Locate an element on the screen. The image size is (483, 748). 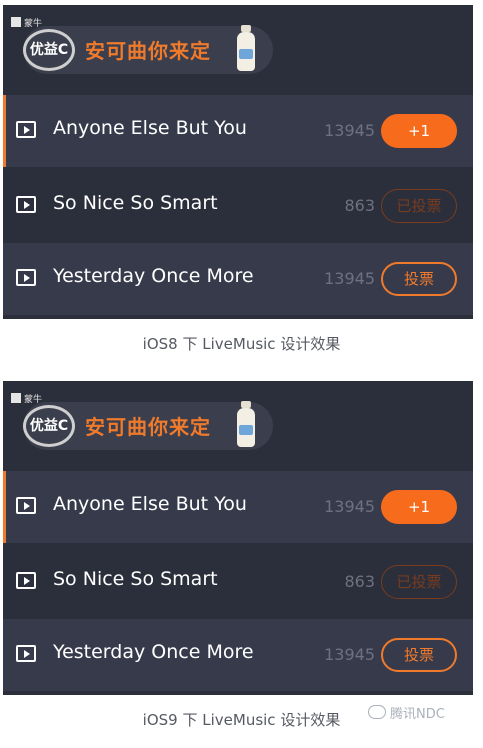
wechat-icon is located at coordinates (377, 712).